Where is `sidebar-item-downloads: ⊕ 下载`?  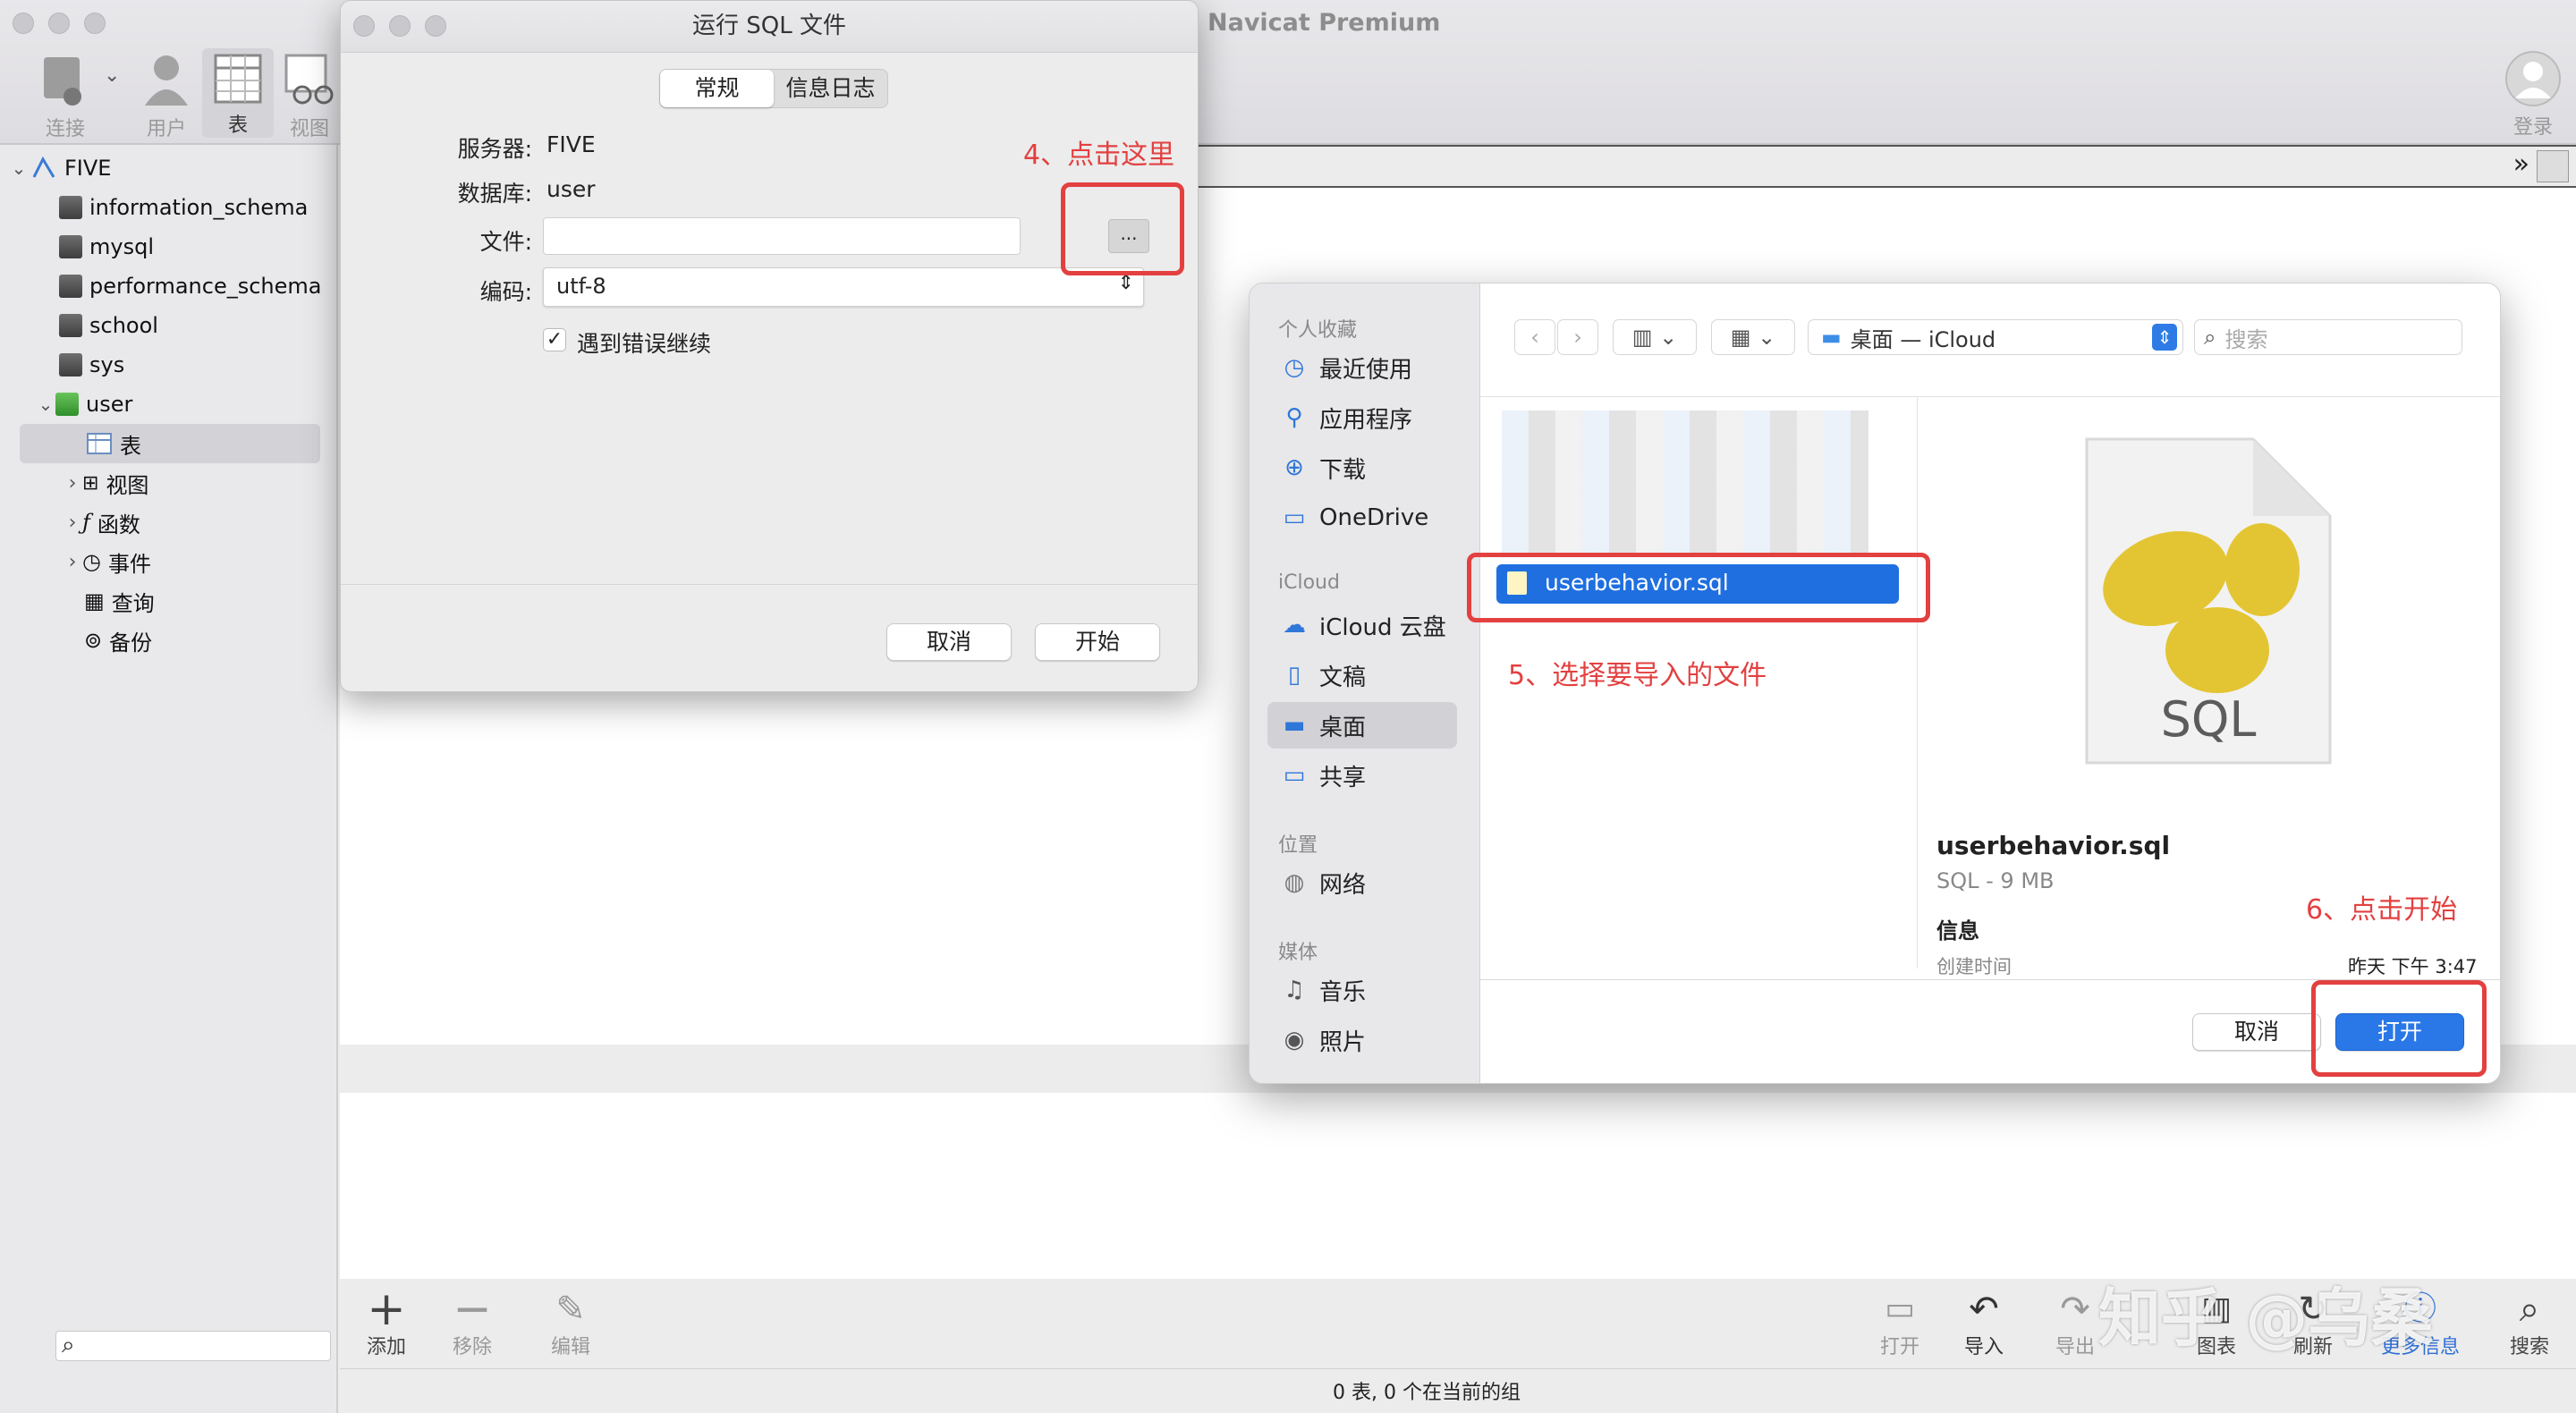 sidebar-item-downloads: ⊕ 下载 is located at coordinates (1362, 467).